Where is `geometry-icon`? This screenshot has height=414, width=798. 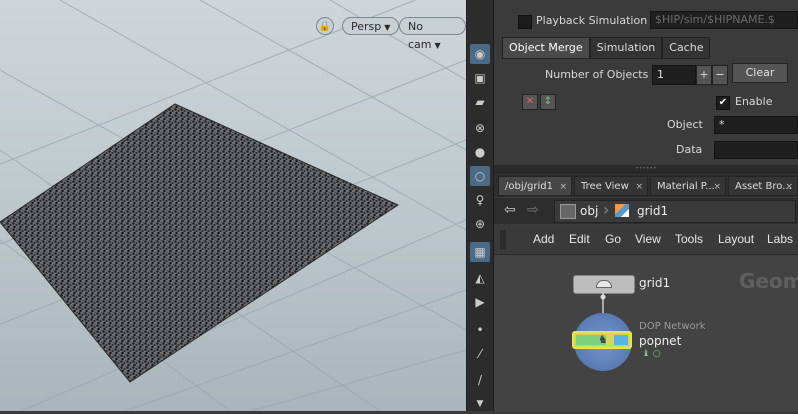 geometry-icon is located at coordinates (622, 210).